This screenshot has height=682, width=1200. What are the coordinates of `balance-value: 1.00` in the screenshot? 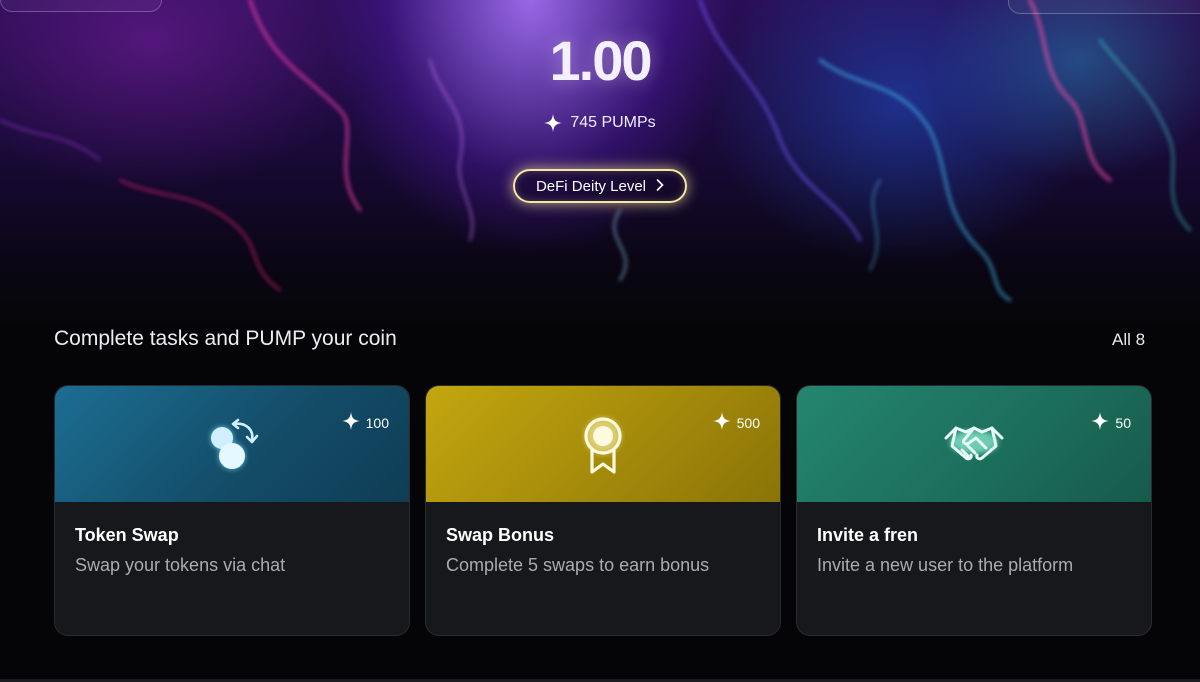 It's located at (601, 60).